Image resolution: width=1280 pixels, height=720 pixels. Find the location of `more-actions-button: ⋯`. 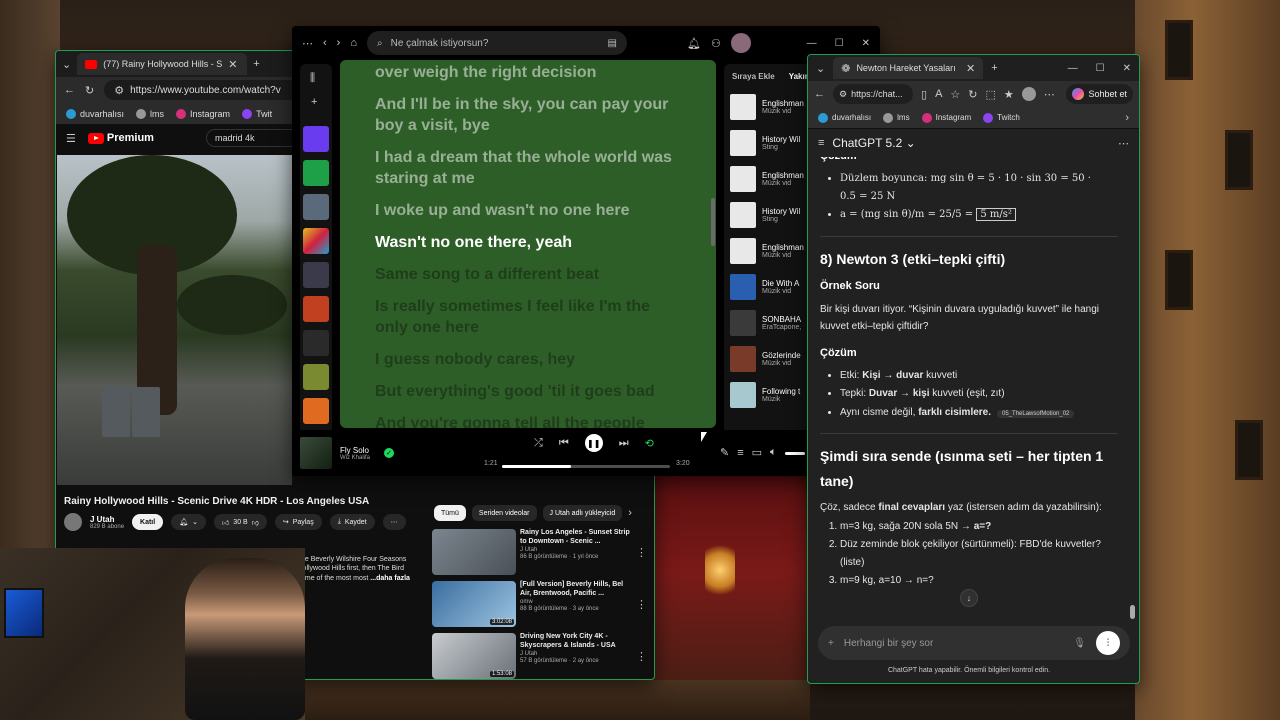

more-actions-button: ⋯ is located at coordinates (394, 522).